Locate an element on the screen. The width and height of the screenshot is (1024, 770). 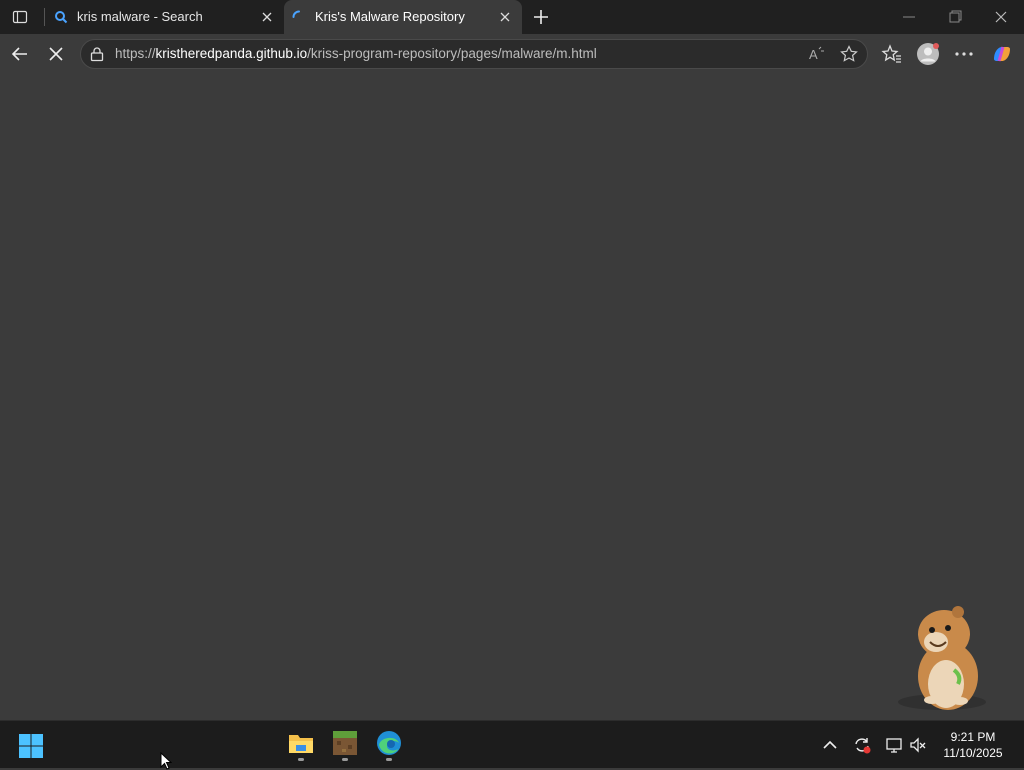
lock-icon is located at coordinates (97, 54).